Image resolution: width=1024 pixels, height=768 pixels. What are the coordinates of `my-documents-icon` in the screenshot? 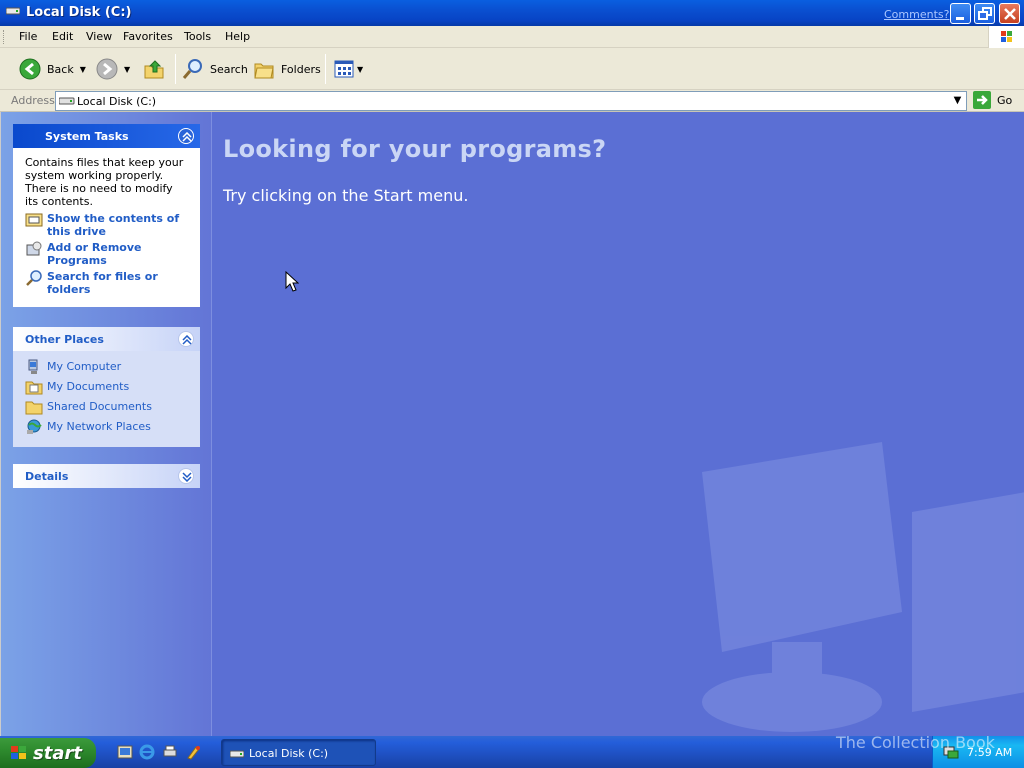 It's located at (34, 388).